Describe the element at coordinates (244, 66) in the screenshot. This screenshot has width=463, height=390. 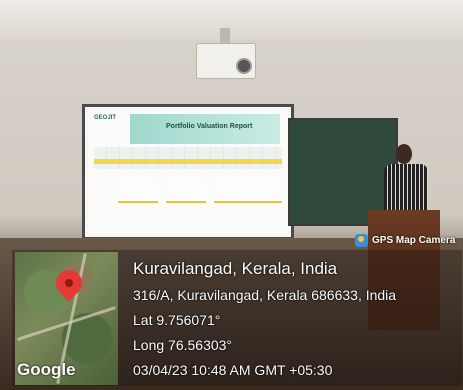
I see `projector-lens` at that location.